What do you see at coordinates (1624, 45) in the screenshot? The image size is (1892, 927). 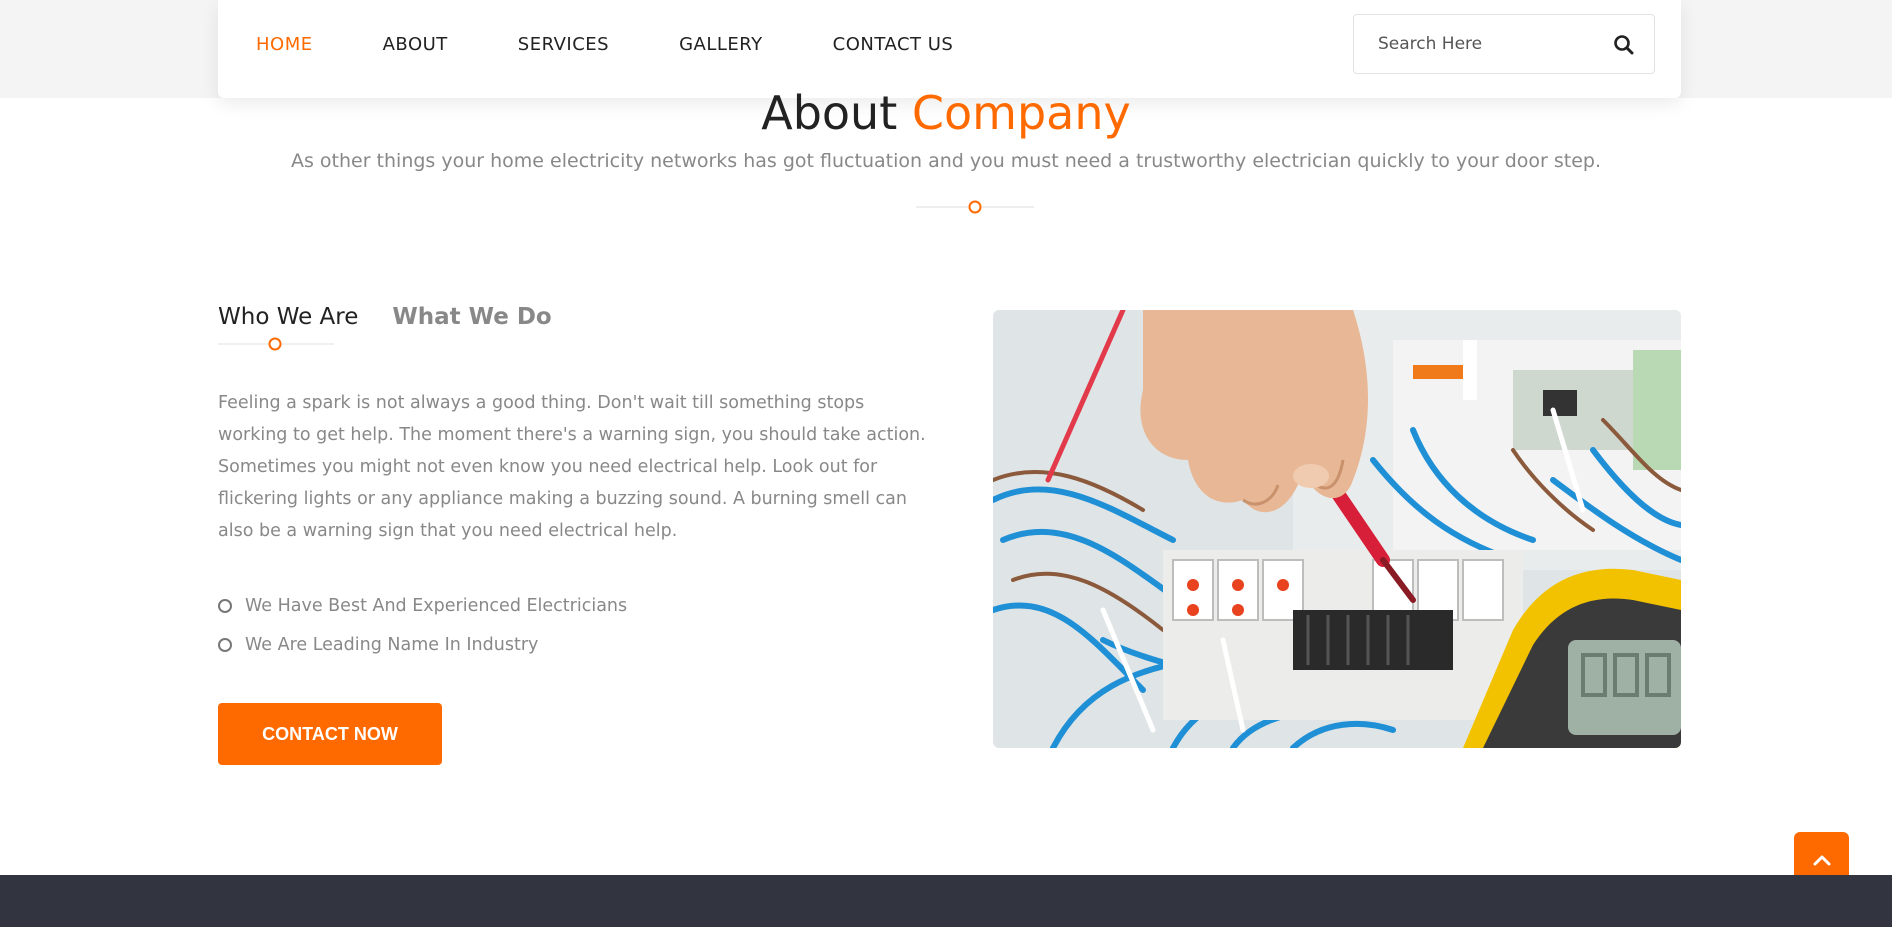 I see `search-icon` at bounding box center [1624, 45].